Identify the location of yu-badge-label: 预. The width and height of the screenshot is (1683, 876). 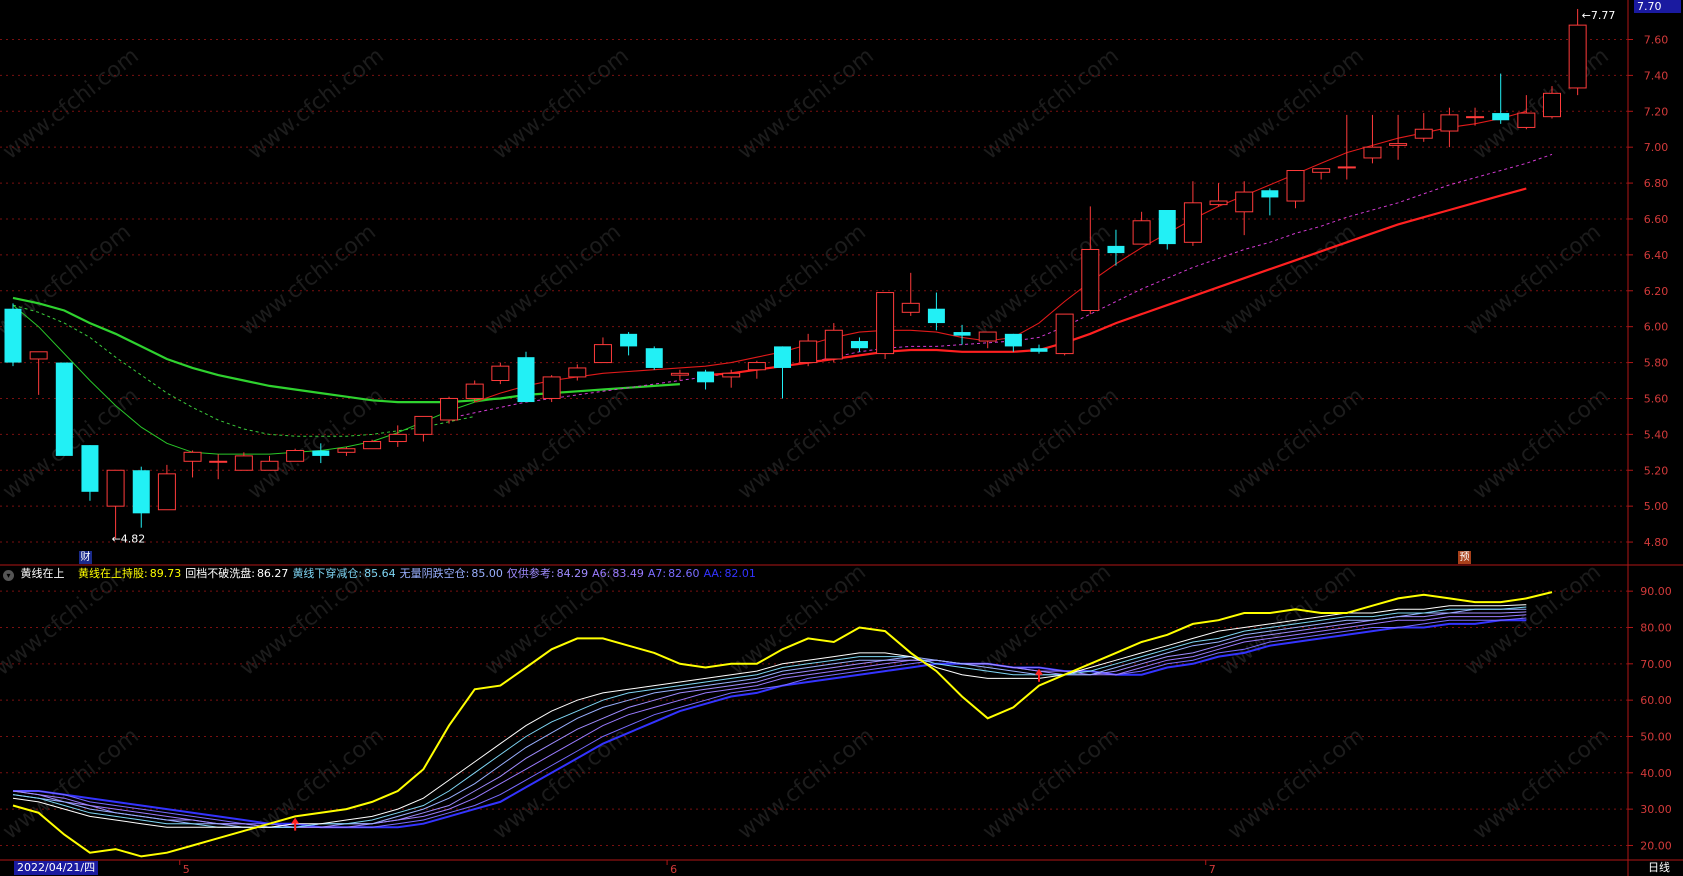
(1464, 557).